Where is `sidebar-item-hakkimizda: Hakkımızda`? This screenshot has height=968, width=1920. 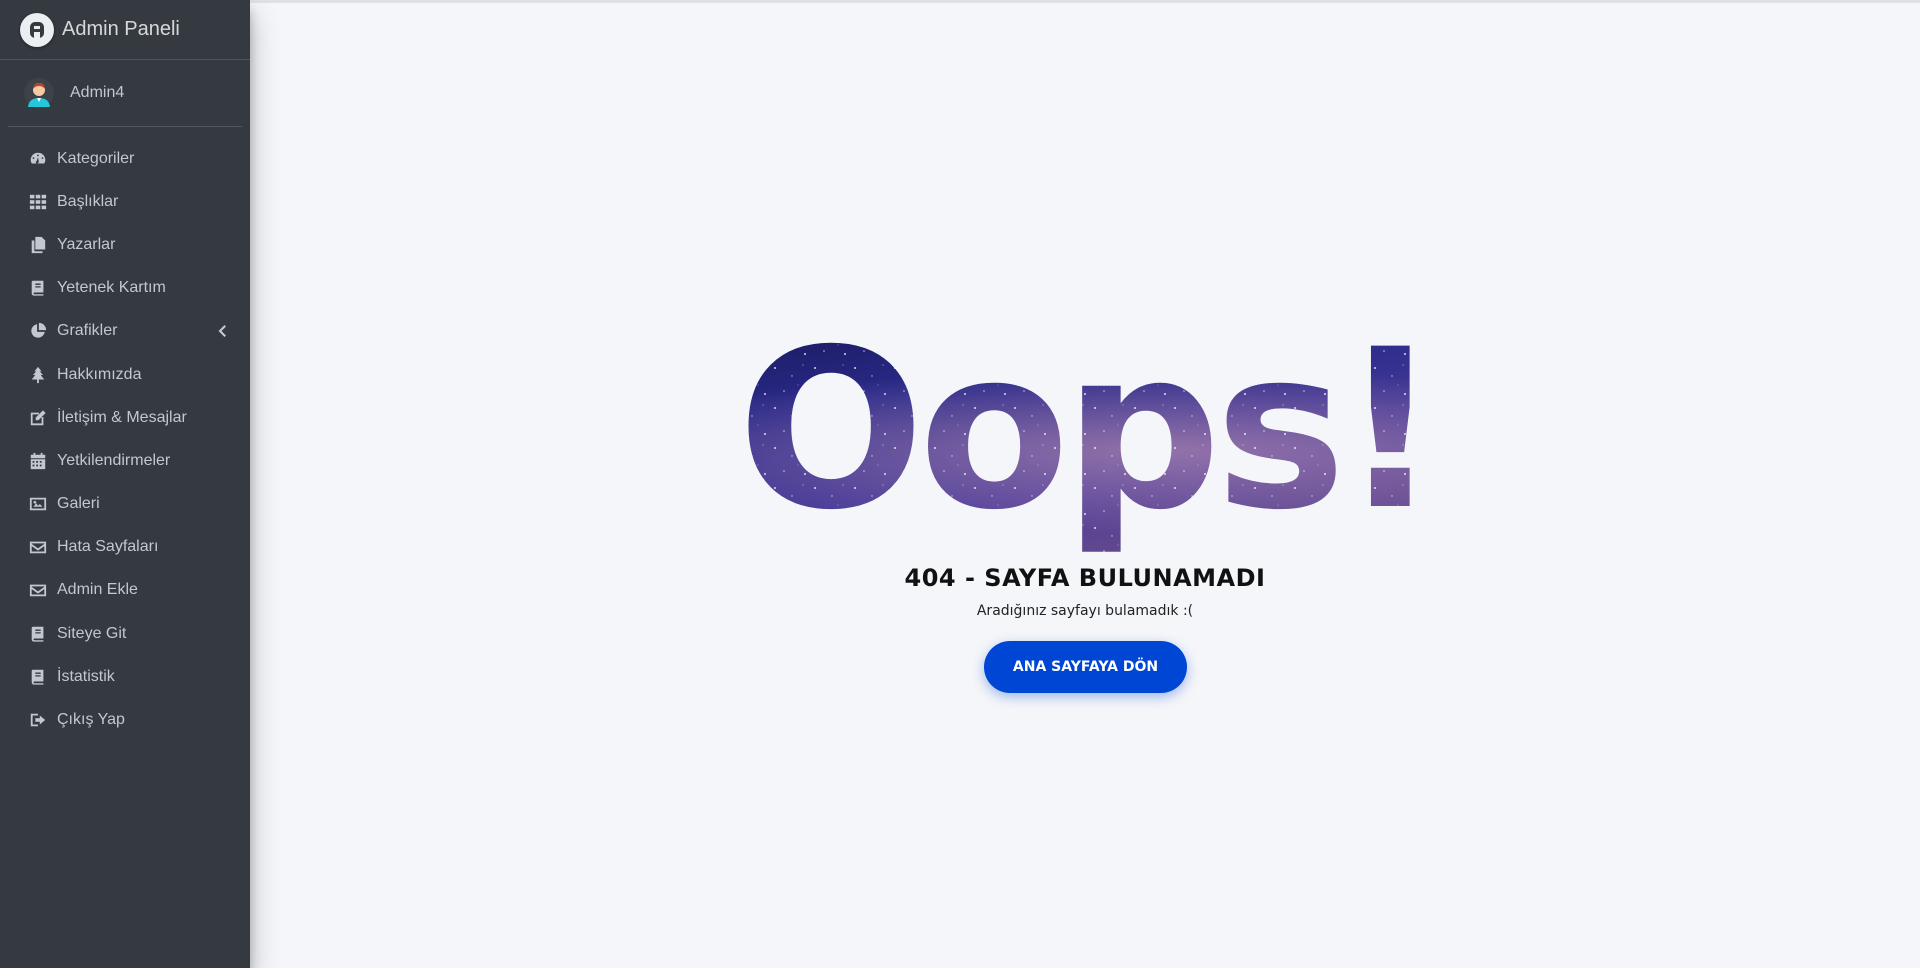 sidebar-item-hakkimizda: Hakkımızda is located at coordinates (125, 374).